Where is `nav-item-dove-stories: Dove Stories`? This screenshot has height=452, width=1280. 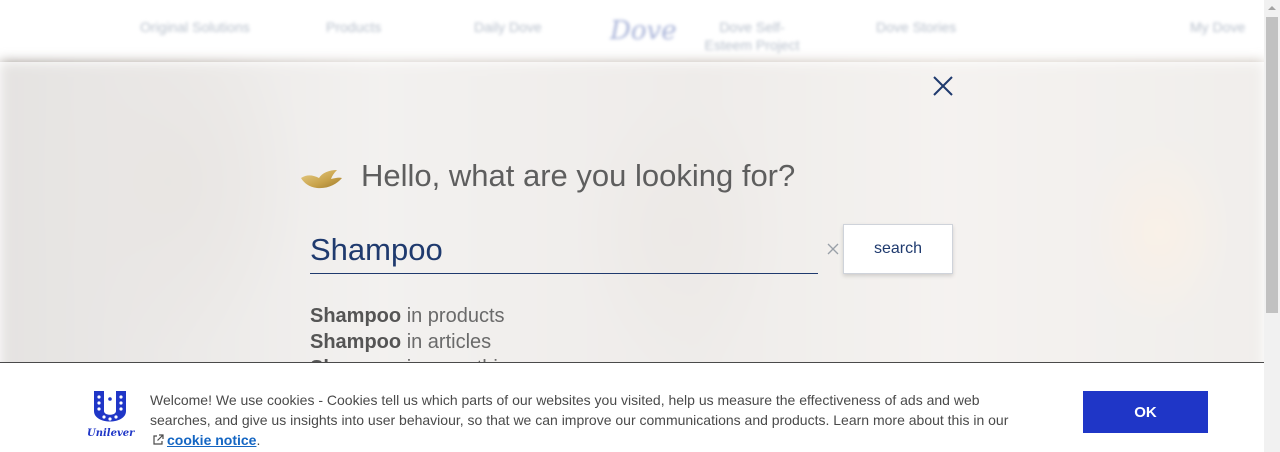
nav-item-dove-stories: Dove Stories is located at coordinates (916, 27).